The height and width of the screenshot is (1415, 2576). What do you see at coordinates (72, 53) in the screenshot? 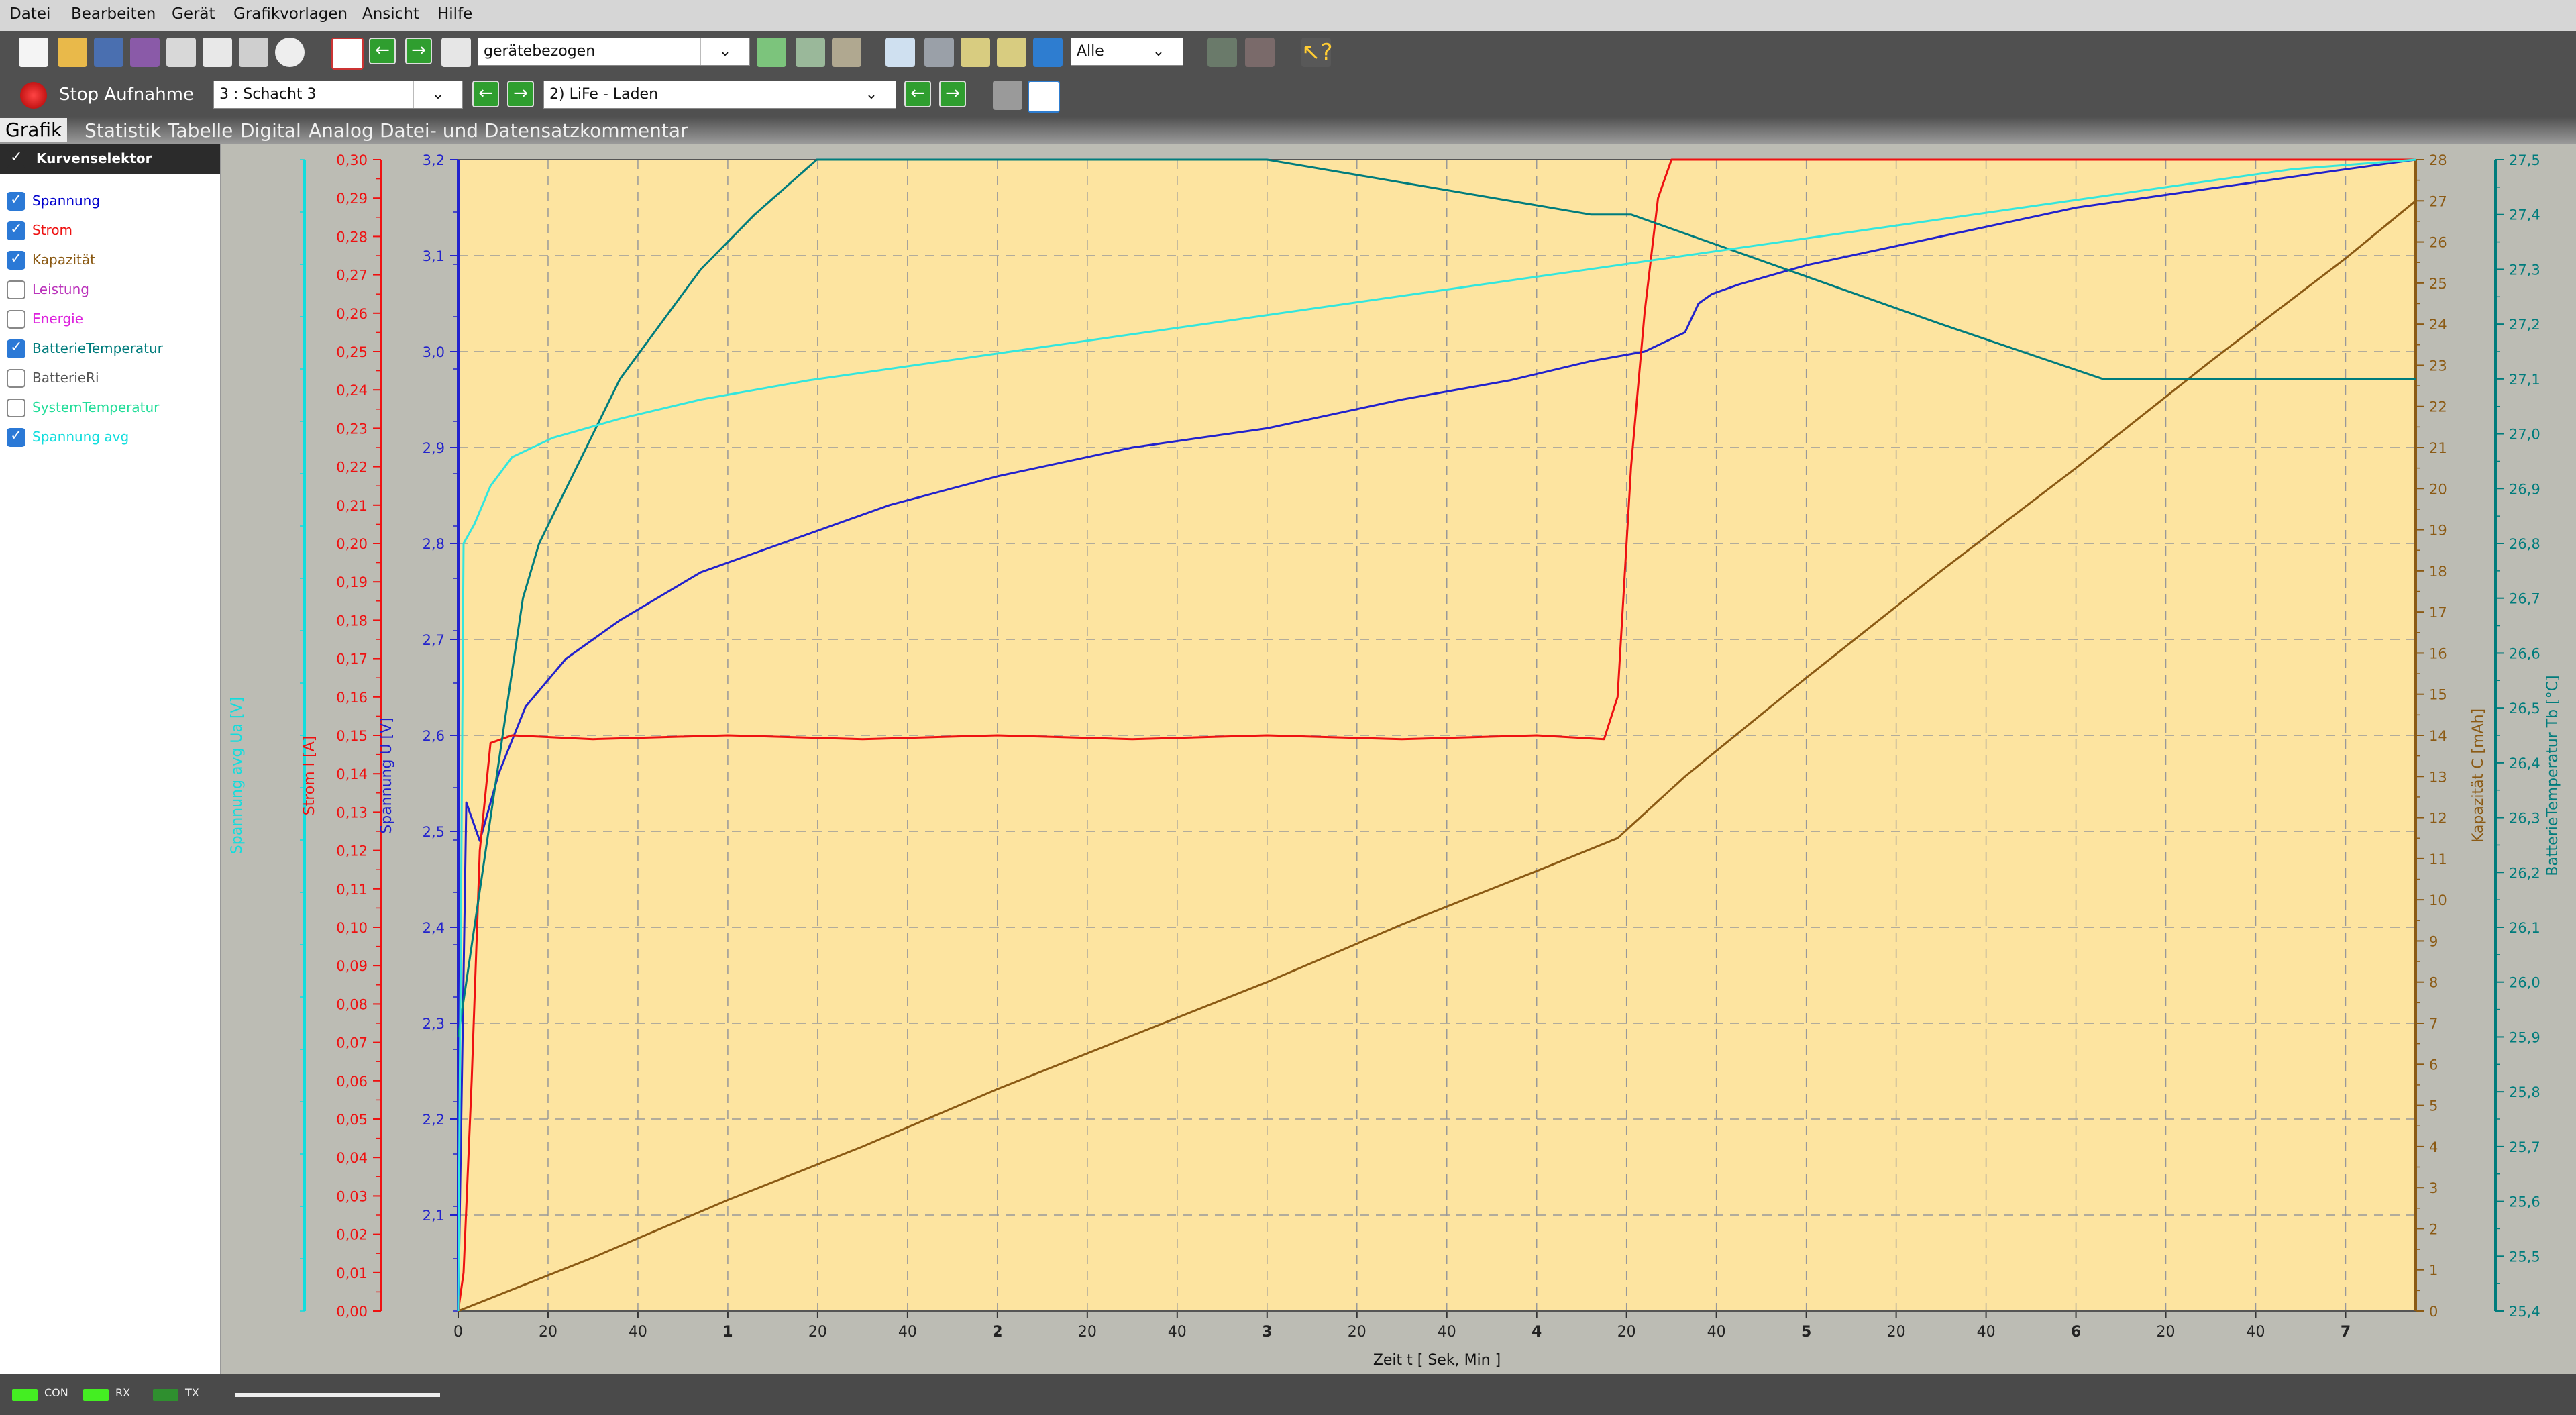
I see `open-folder-icon` at bounding box center [72, 53].